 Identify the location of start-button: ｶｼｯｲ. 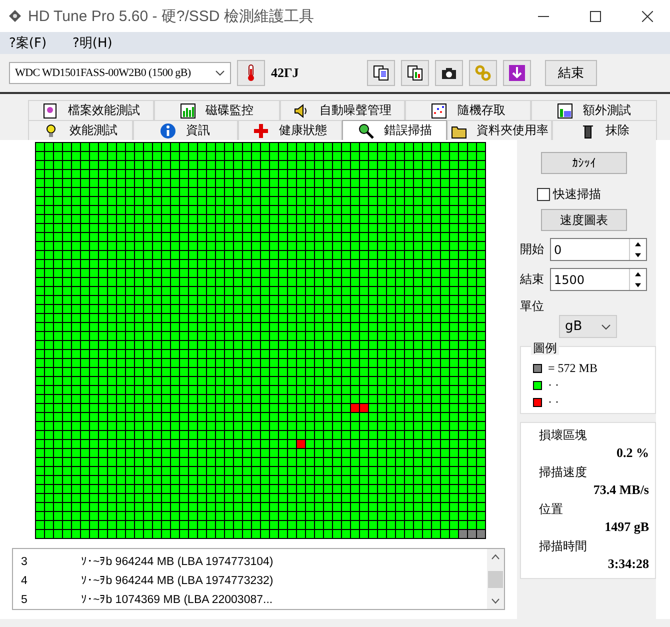
(584, 163).